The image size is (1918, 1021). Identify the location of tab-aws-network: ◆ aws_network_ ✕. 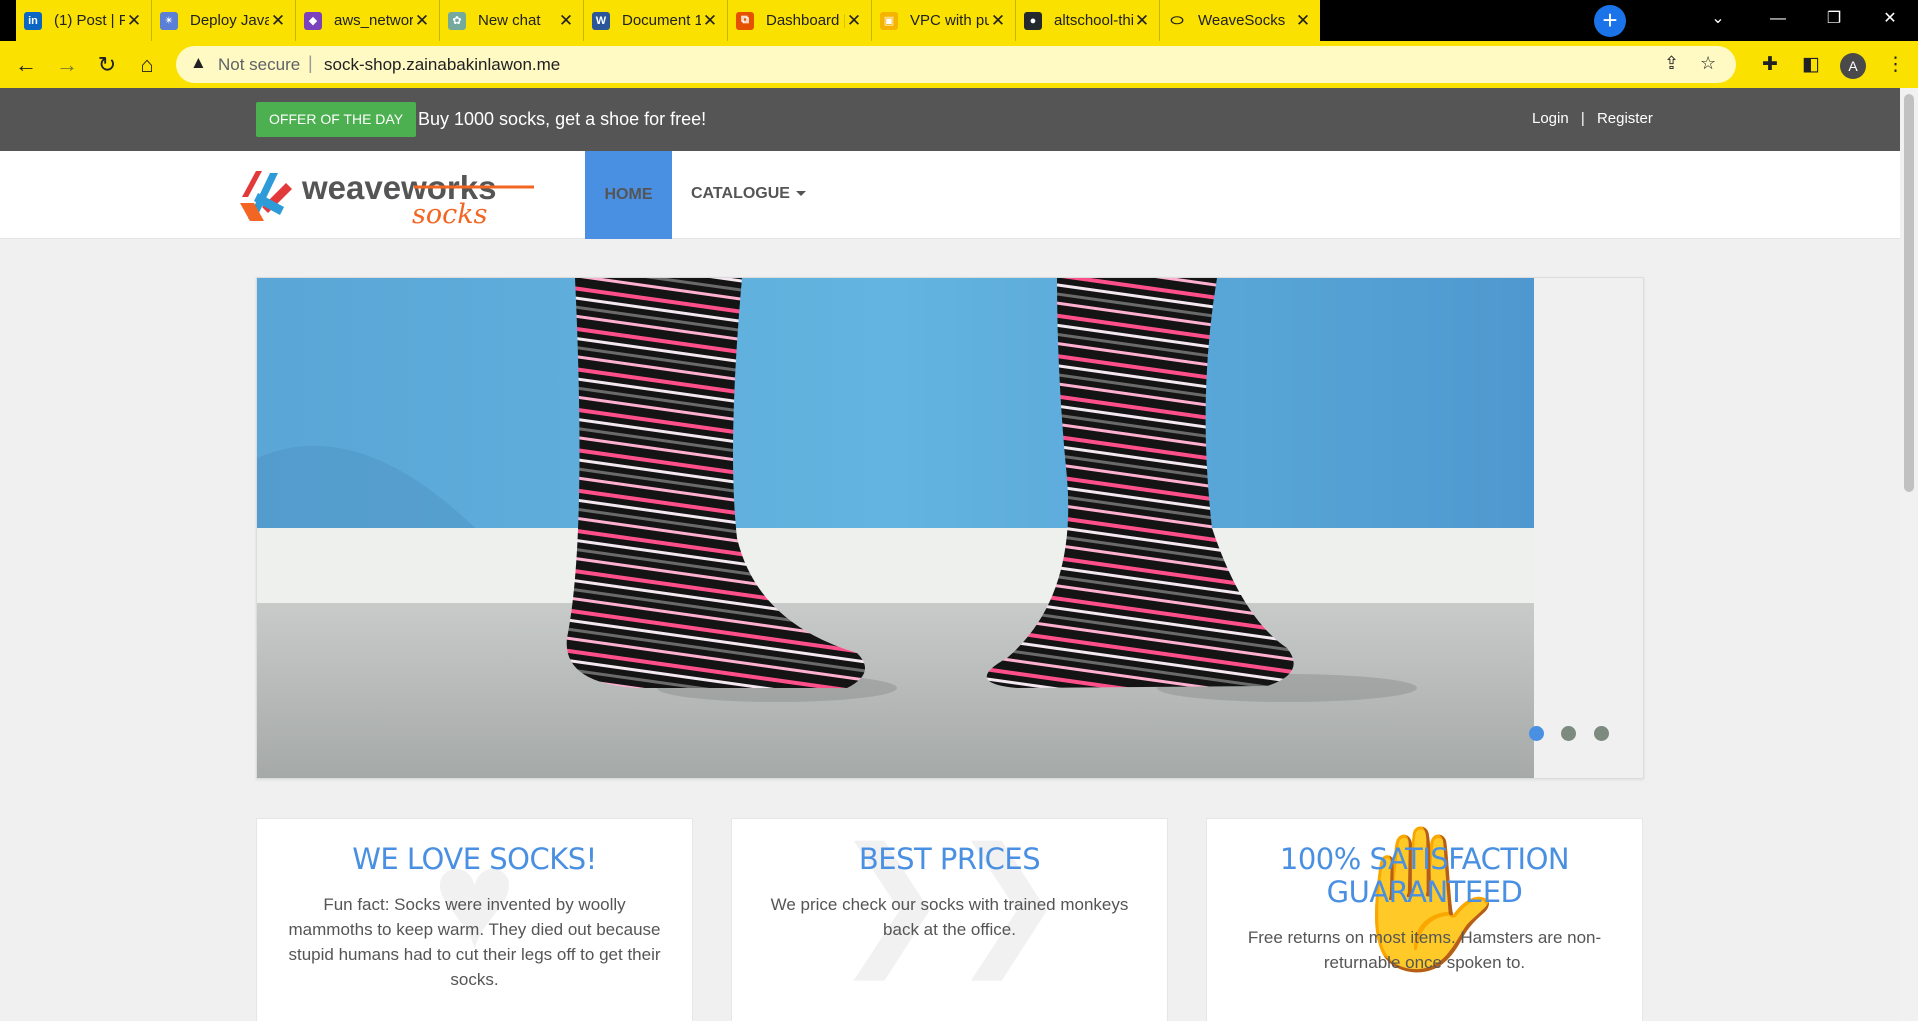
(368, 20).